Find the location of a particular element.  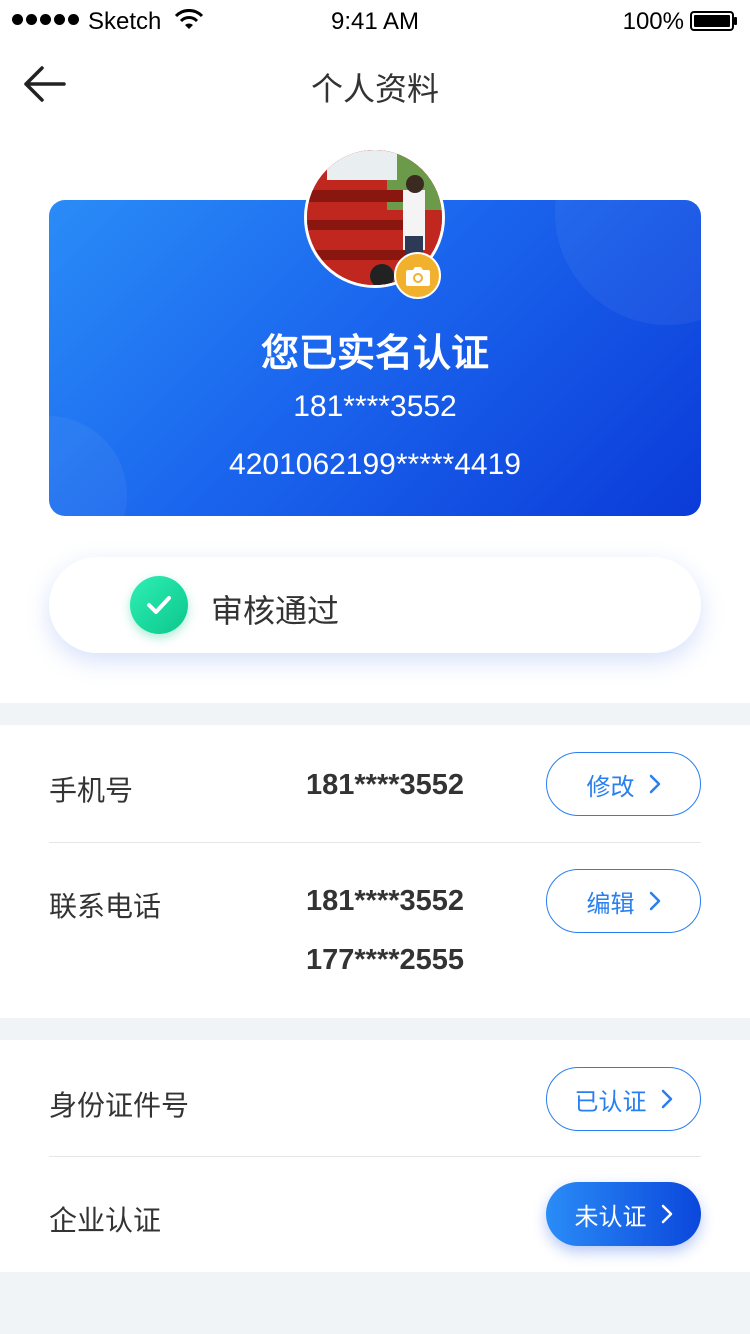

contact-phone-label: 联系电话 is located at coordinates (105, 906).